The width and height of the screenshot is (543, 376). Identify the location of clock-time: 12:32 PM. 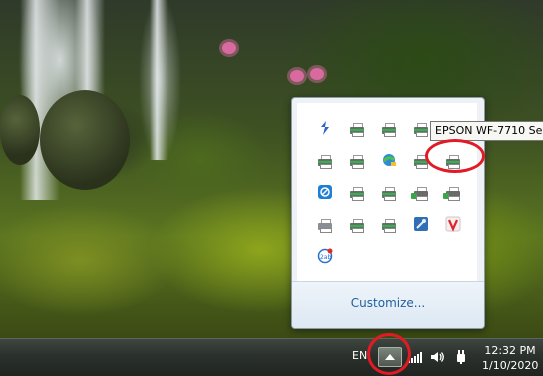
(510, 350).